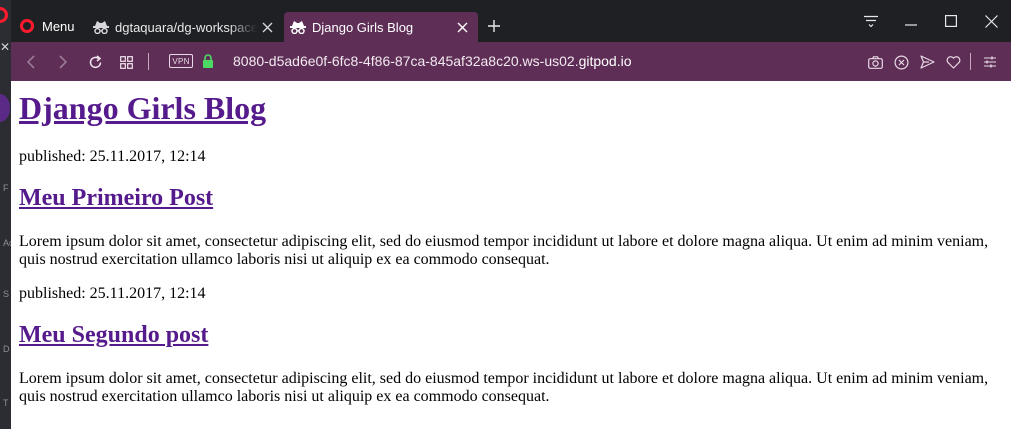 The height and width of the screenshot is (429, 1011). I want to click on background-text: Ac, so click(7, 243).